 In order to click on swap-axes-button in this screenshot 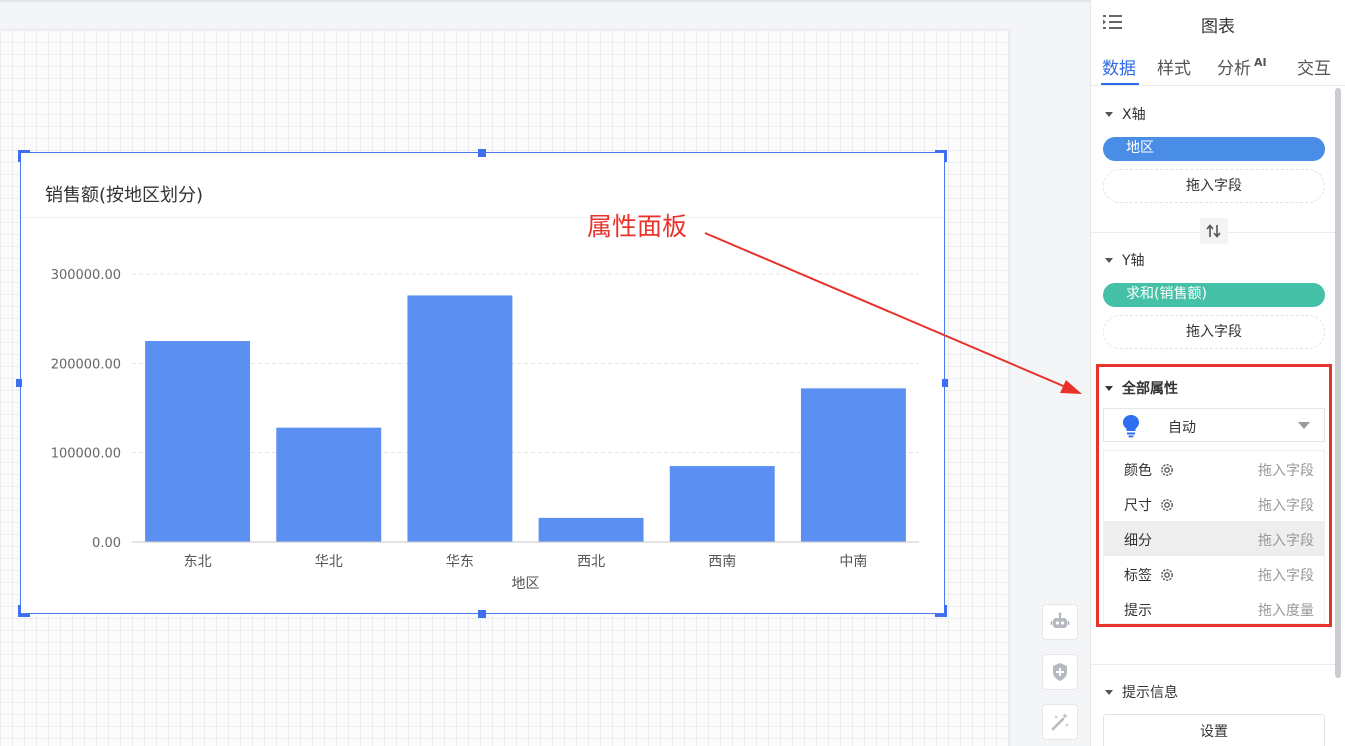, I will do `click(1214, 231)`.